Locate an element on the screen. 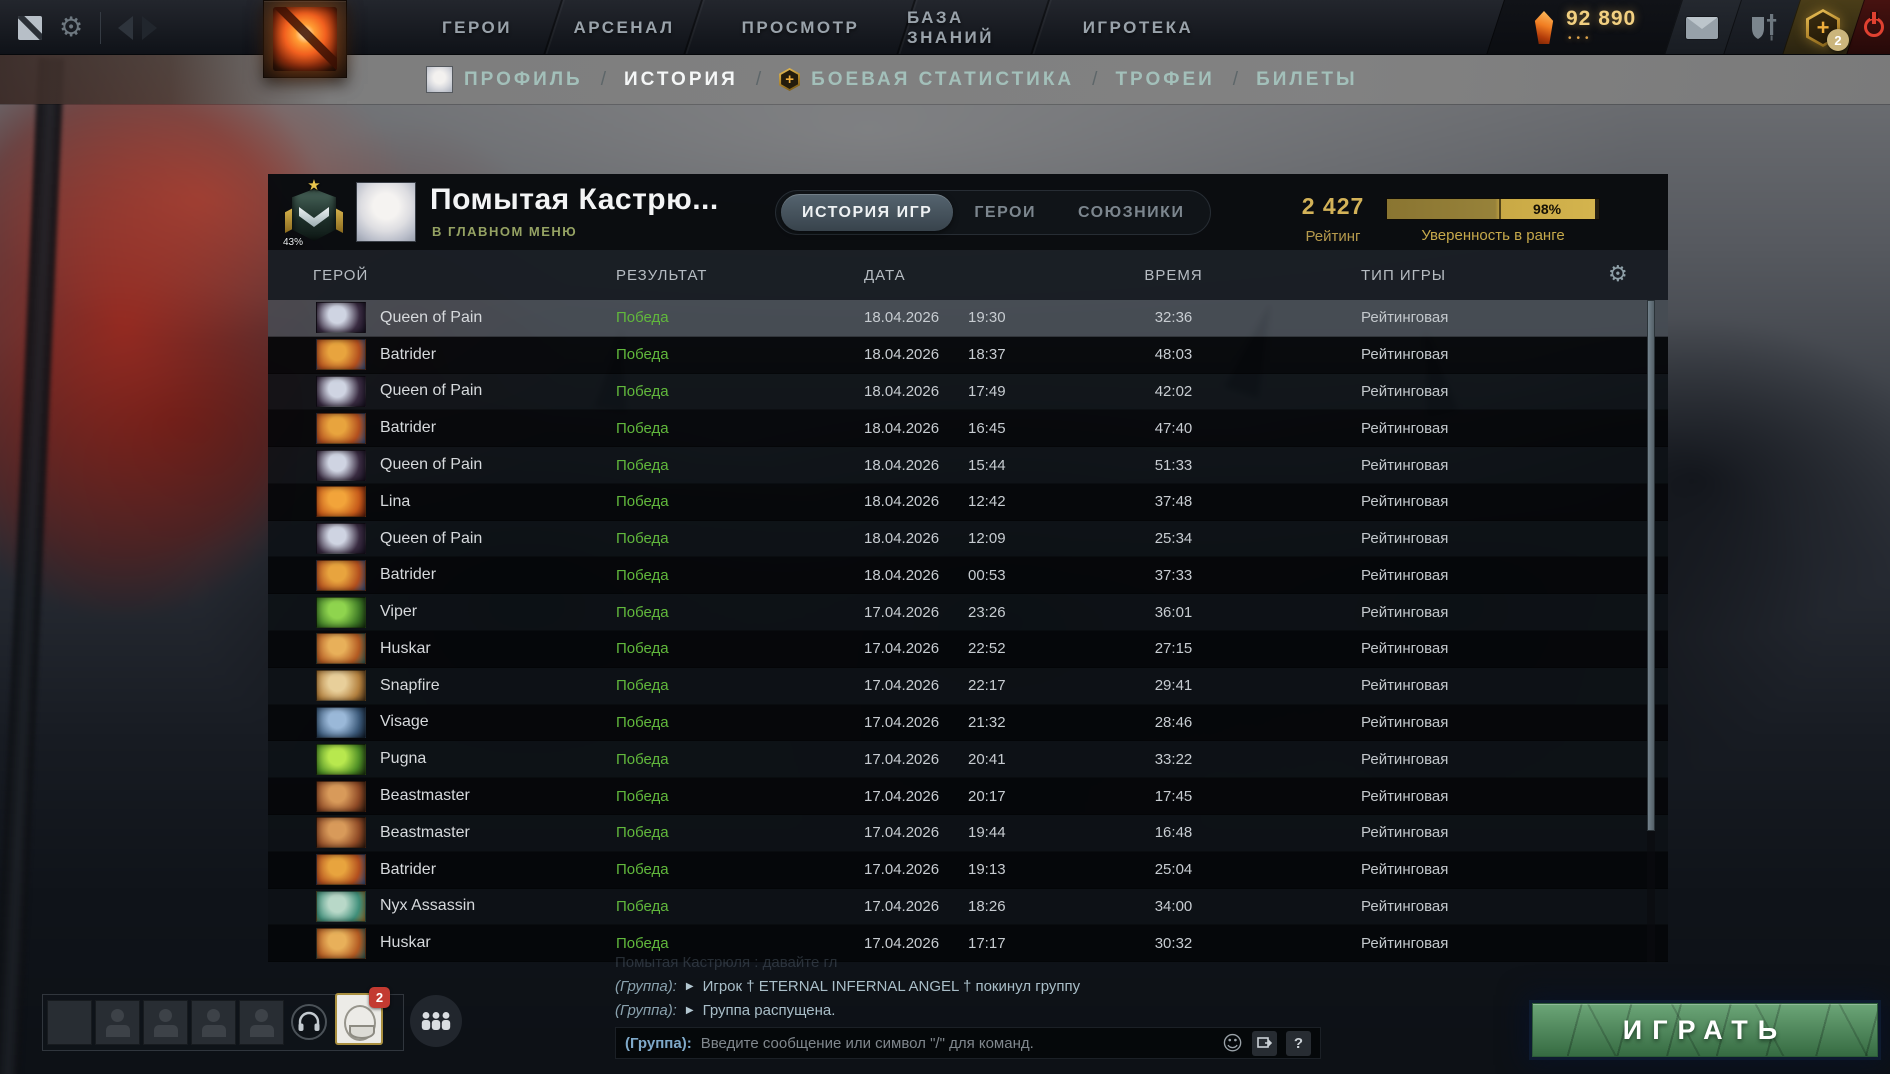 This screenshot has width=1890, height=1074. main-nav: ГЕРОИ АРСЕНАЛ ПРОСМОТР БАЗА ЗНАНИЙ ИГРОТЕКА is located at coordinates (817, 27).